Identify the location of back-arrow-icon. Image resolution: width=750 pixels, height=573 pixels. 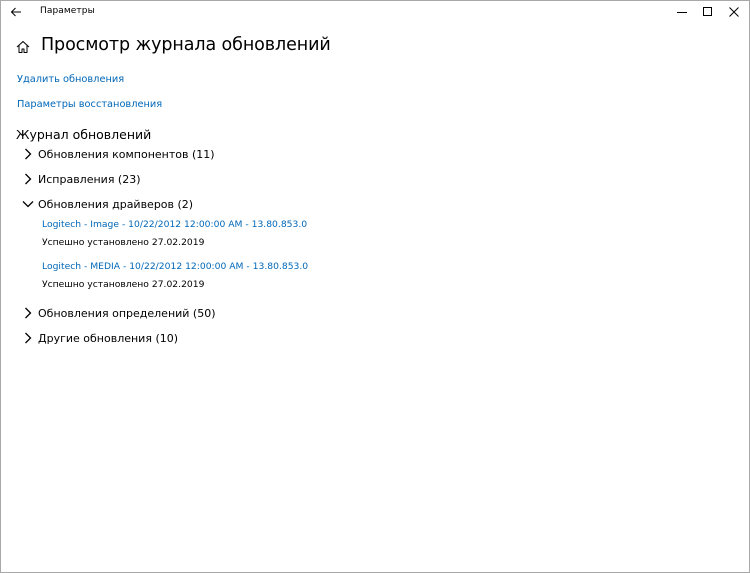
(15, 12).